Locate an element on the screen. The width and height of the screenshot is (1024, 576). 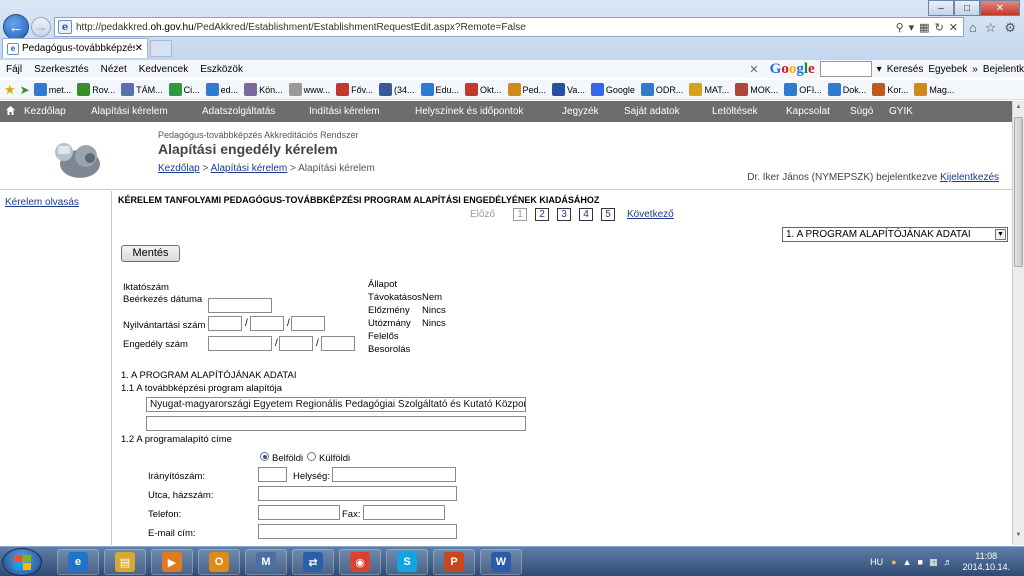
scroll-down-icon: ▼ is located at coordinates (1018, 537).